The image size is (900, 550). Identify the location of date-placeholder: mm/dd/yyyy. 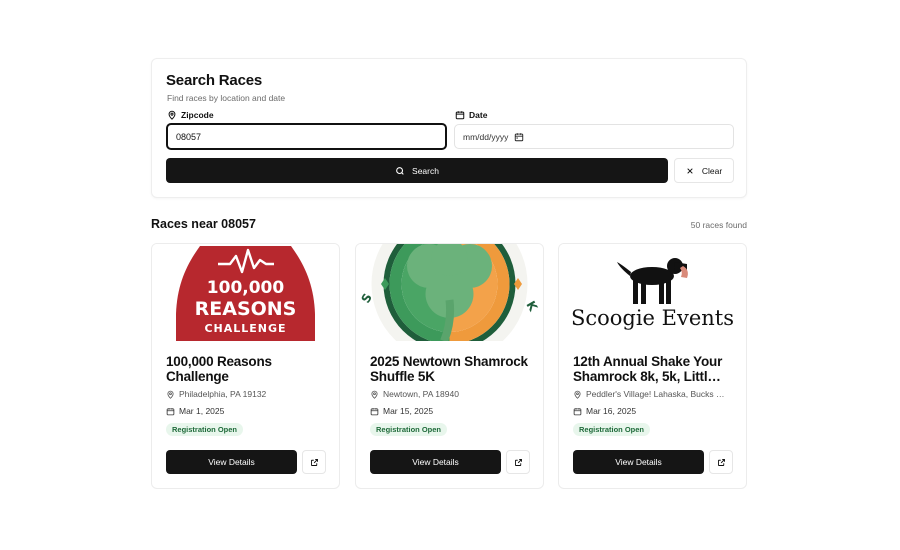
(486, 136).